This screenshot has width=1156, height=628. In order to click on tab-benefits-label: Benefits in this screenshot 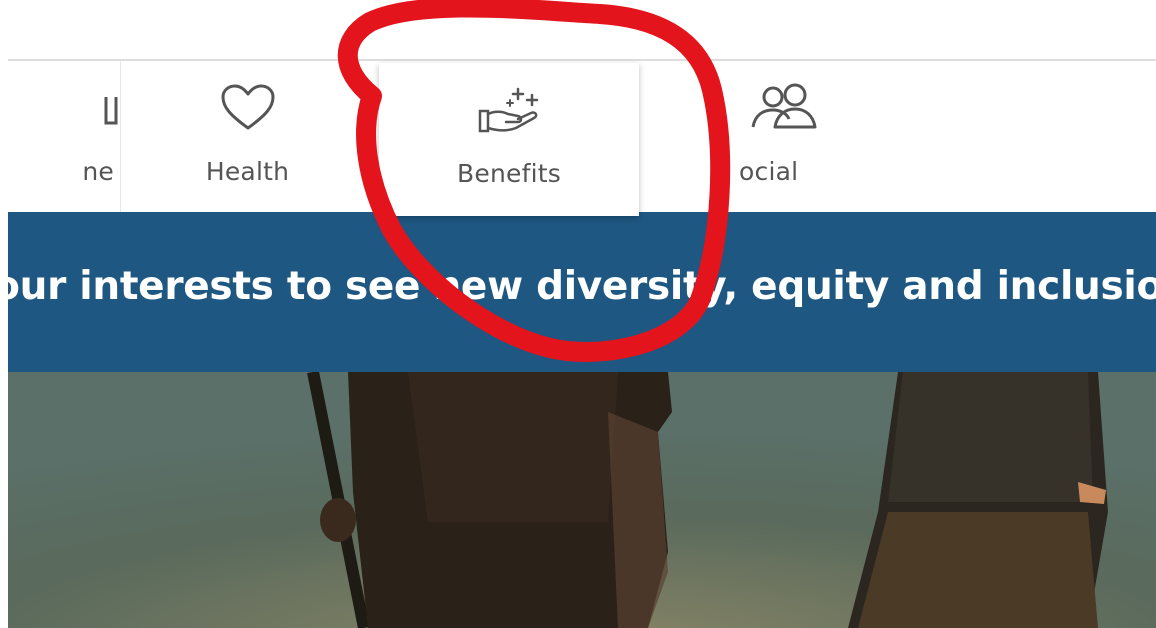, I will do `click(509, 173)`.